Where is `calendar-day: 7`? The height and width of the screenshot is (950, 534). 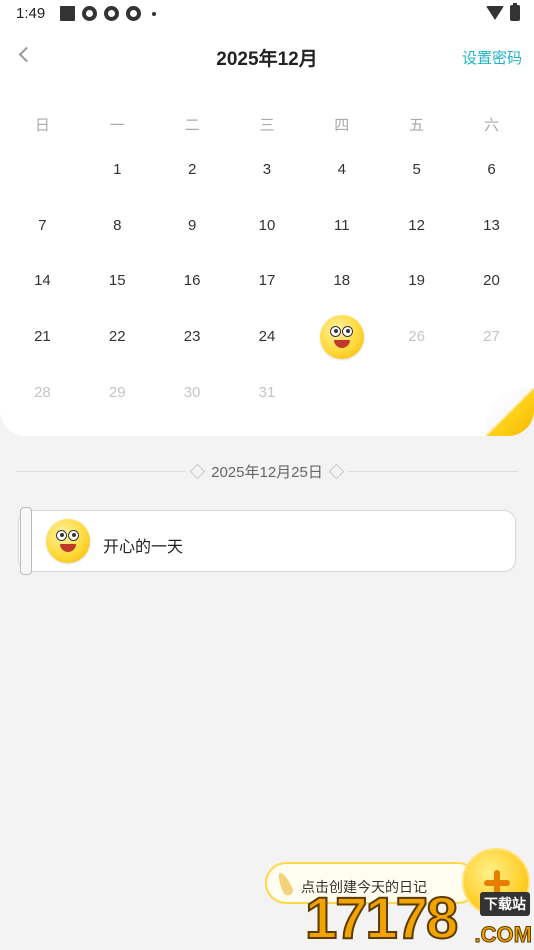
calendar-day: 7 is located at coordinates (42, 226).